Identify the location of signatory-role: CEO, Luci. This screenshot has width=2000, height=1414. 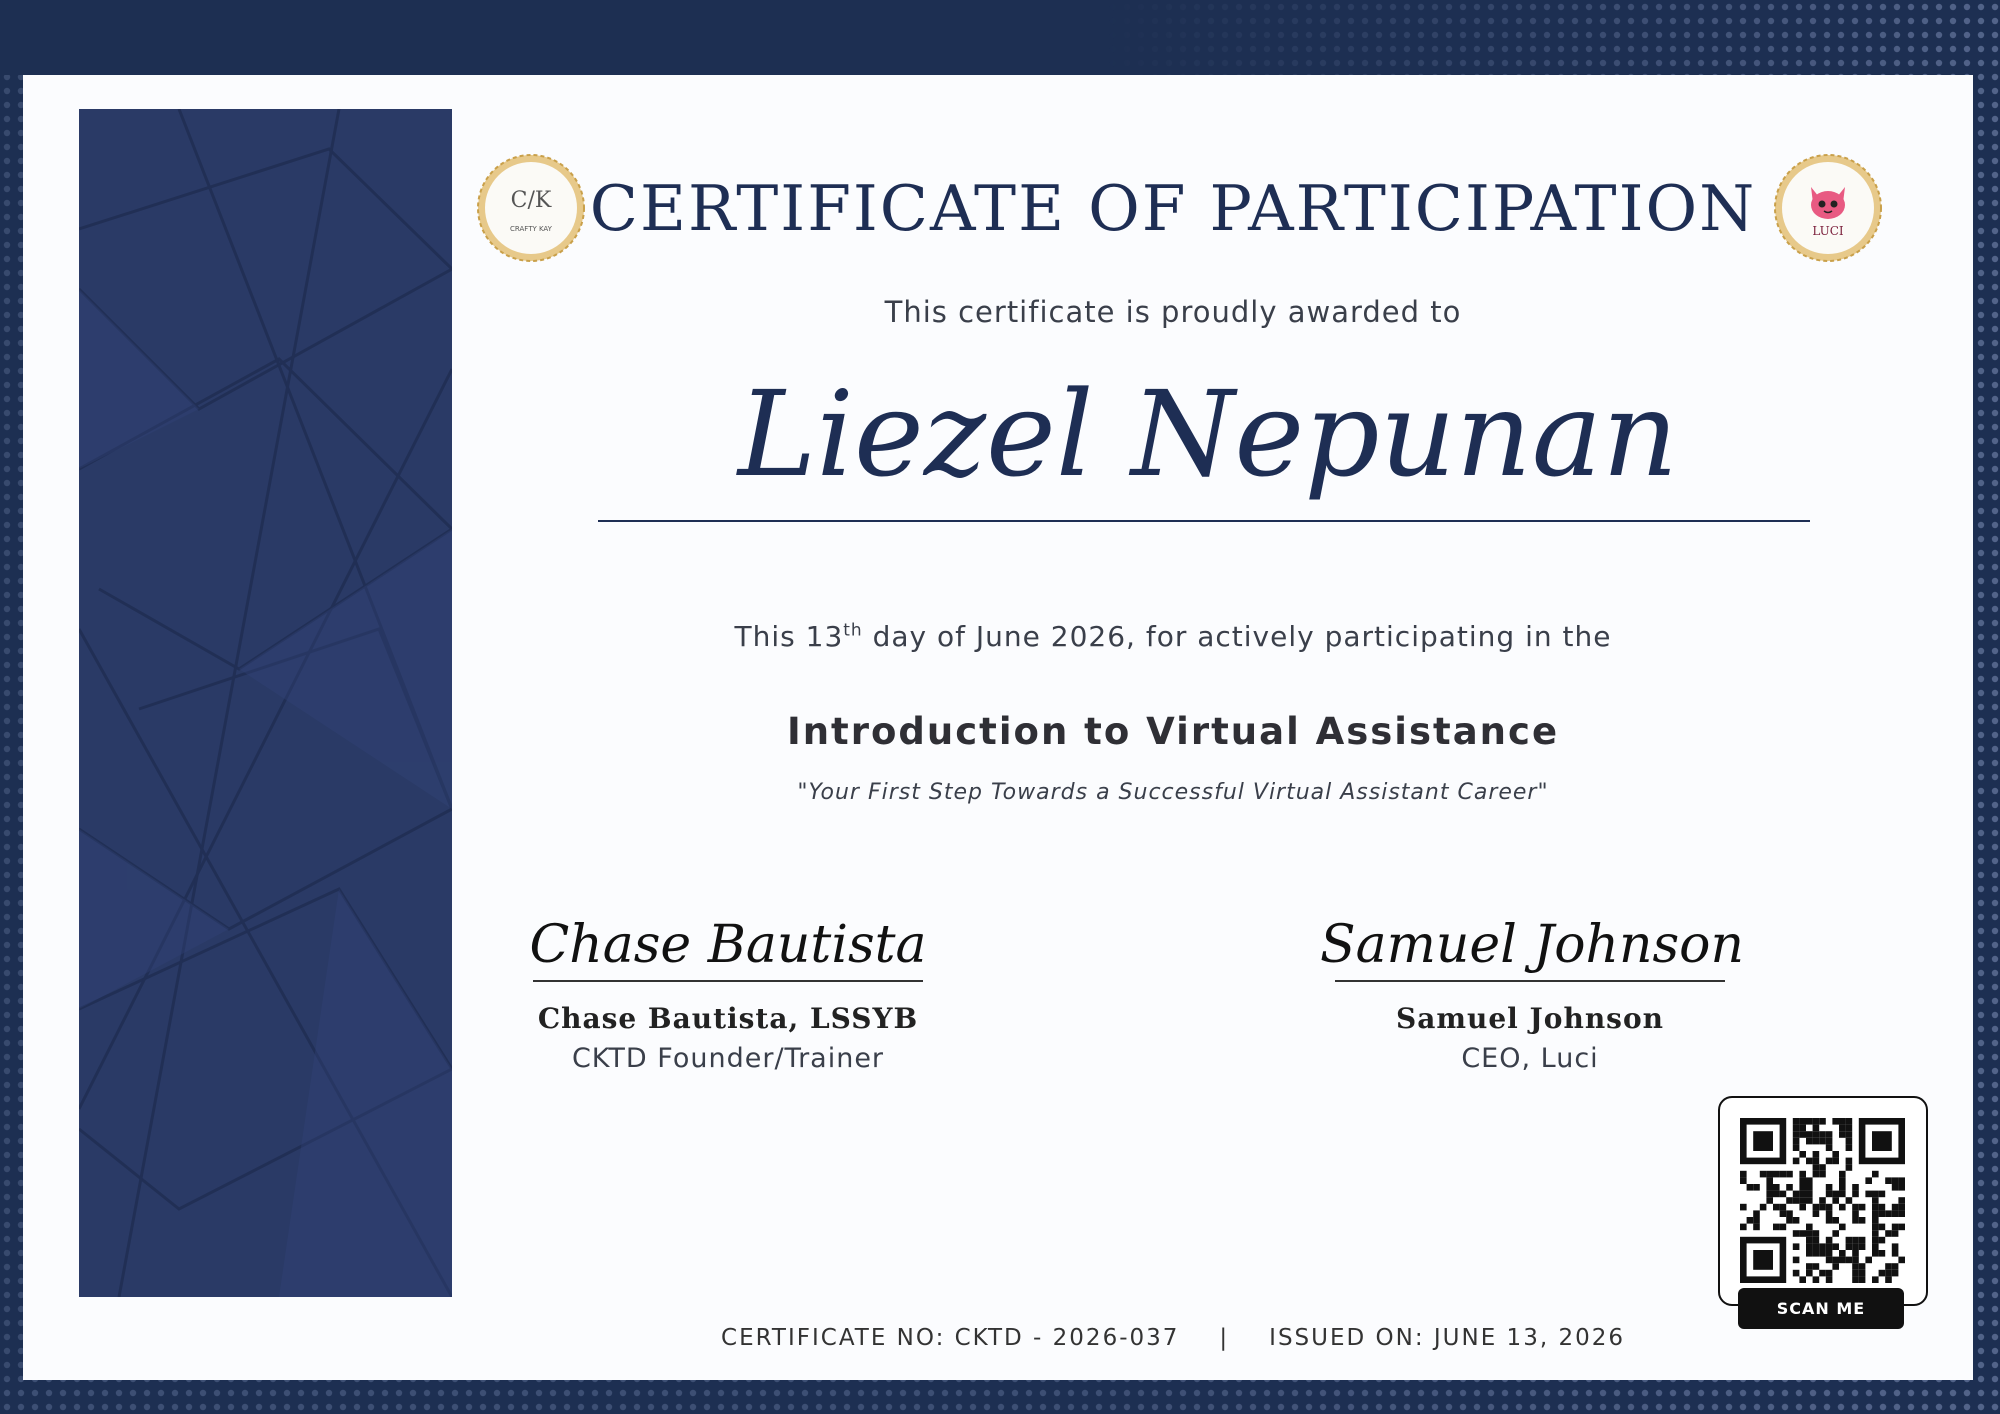
(1530, 1058).